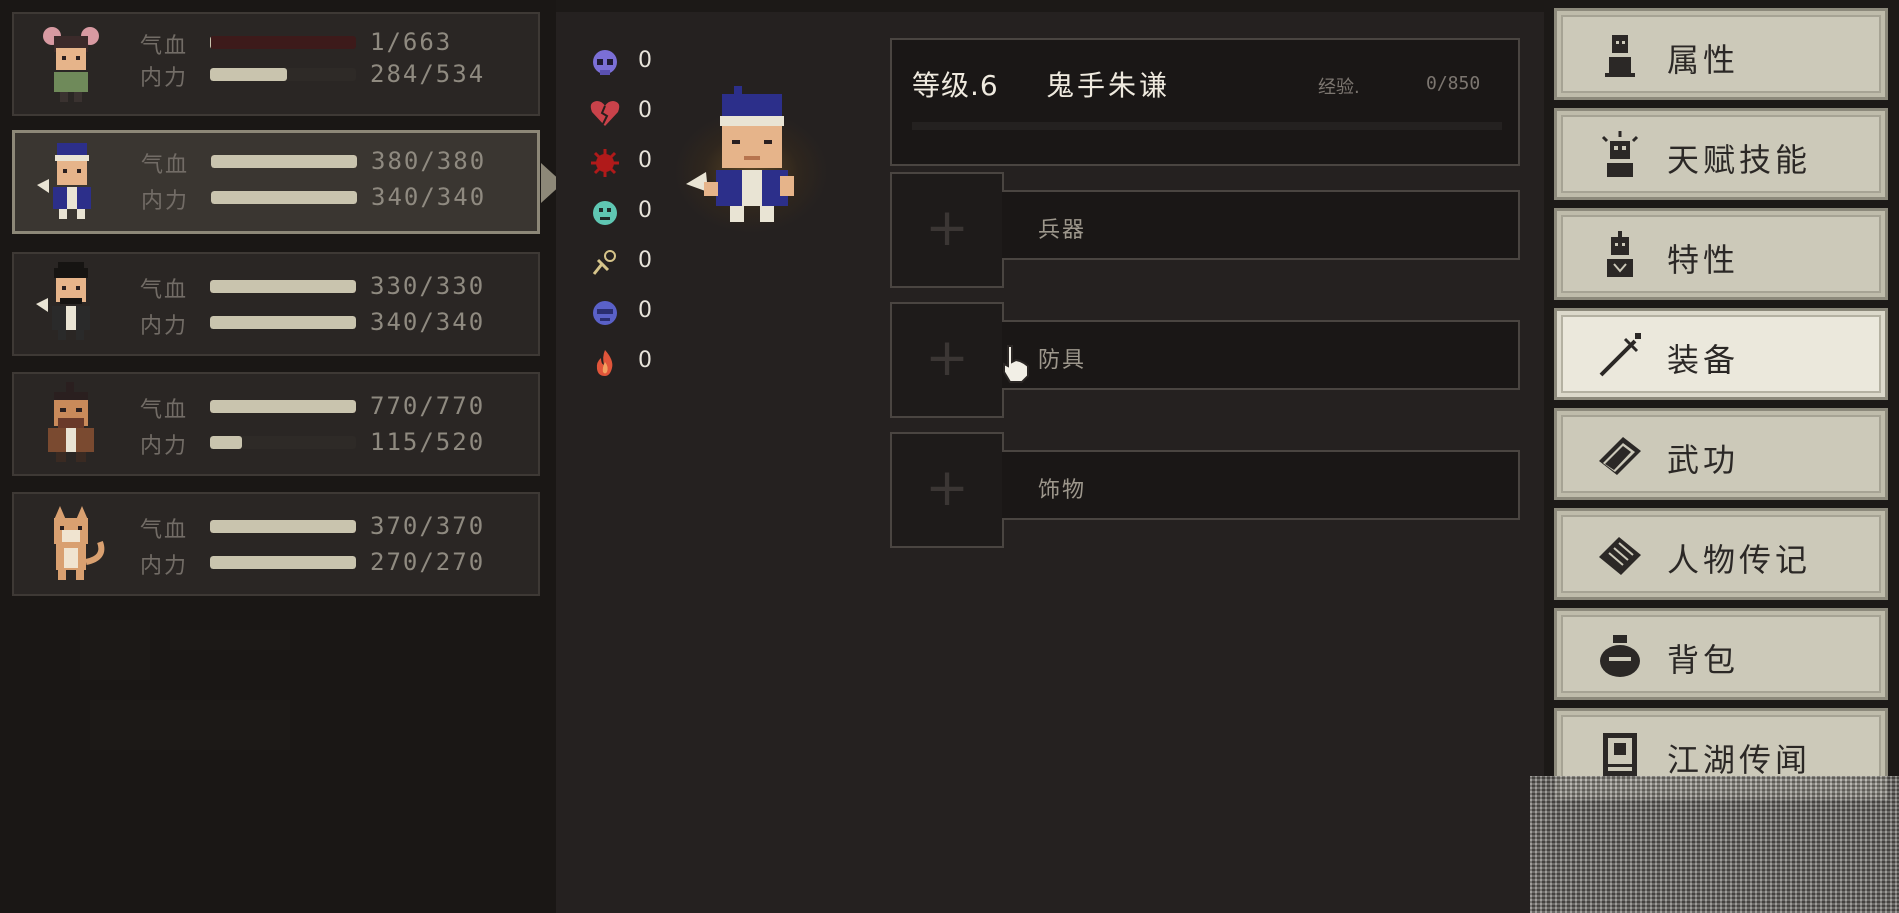 The image size is (1899, 913). Describe the element at coordinates (1620, 656) in the screenshot. I see `bag-icon` at that location.